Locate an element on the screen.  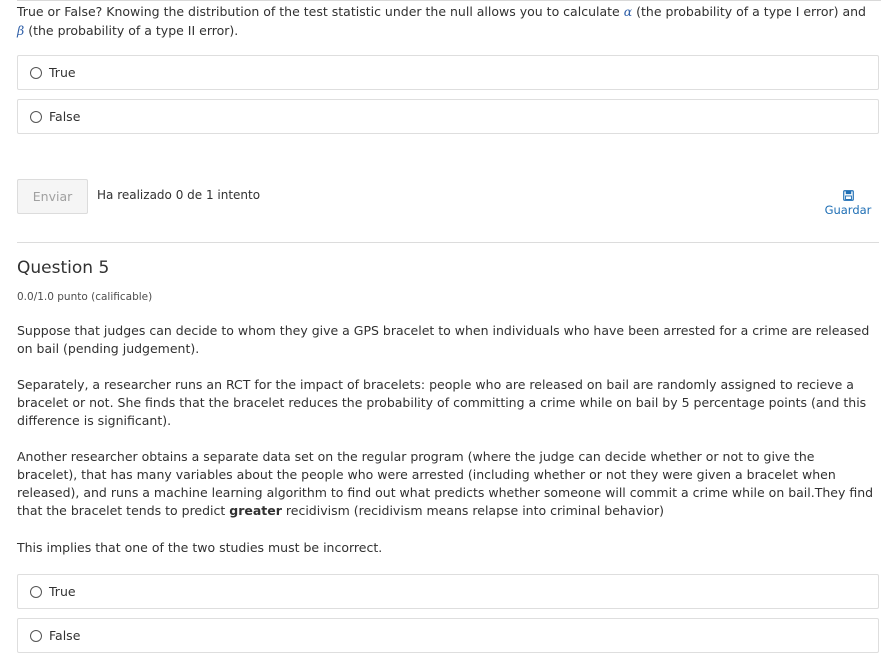
paragraph-3-bold: greater is located at coordinates (255, 510).